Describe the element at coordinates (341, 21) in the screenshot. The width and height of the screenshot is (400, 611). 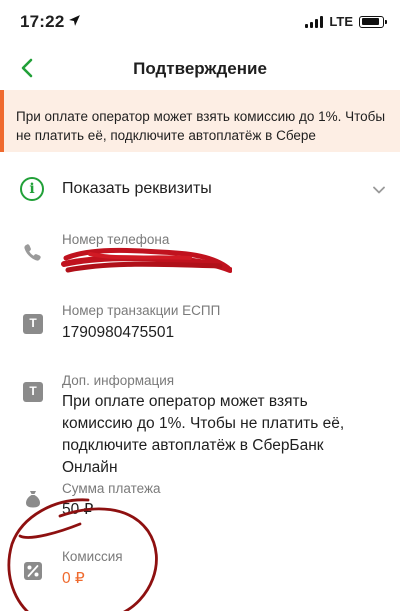
I see `network-type: LTE` at that location.